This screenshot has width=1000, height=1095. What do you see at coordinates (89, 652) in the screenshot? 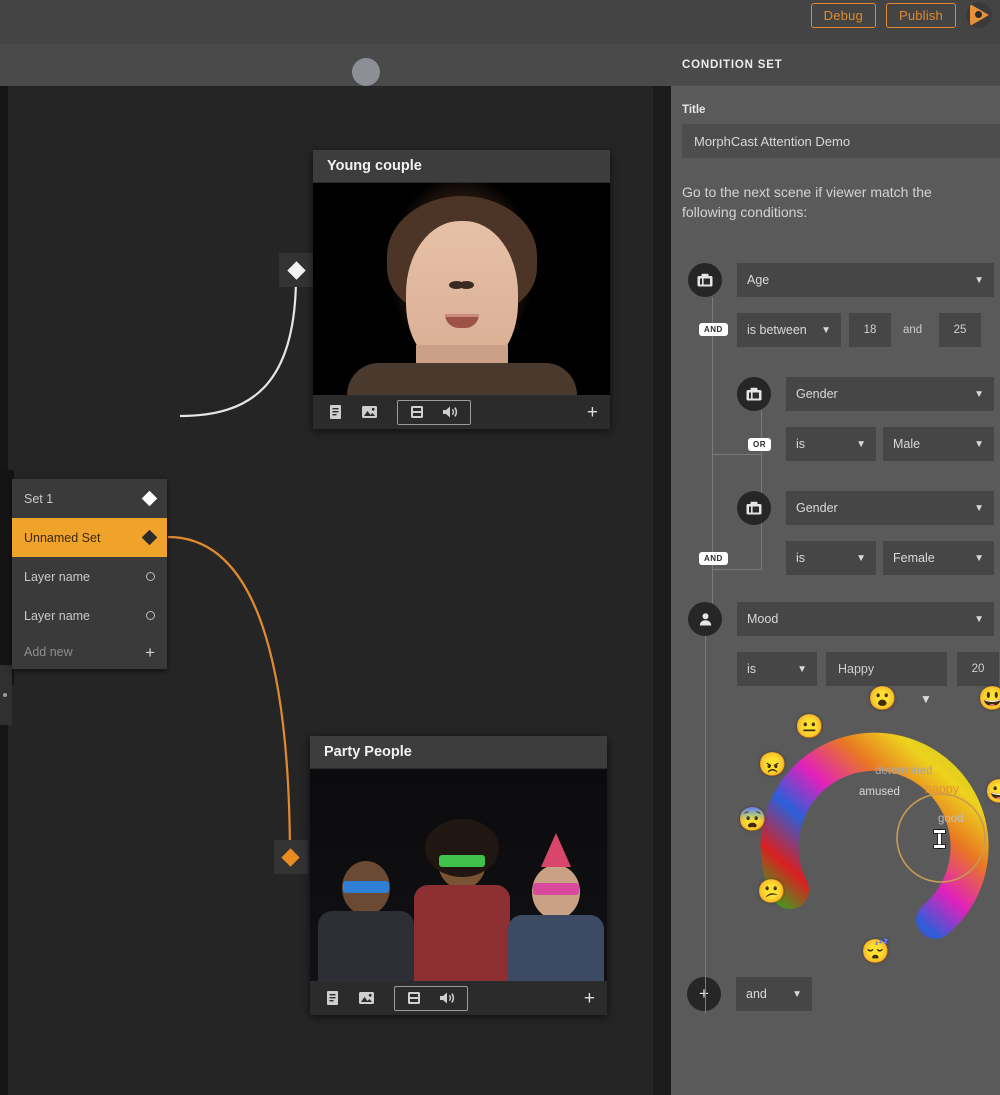
I see `layer-row-add-new: Add new +` at bounding box center [89, 652].